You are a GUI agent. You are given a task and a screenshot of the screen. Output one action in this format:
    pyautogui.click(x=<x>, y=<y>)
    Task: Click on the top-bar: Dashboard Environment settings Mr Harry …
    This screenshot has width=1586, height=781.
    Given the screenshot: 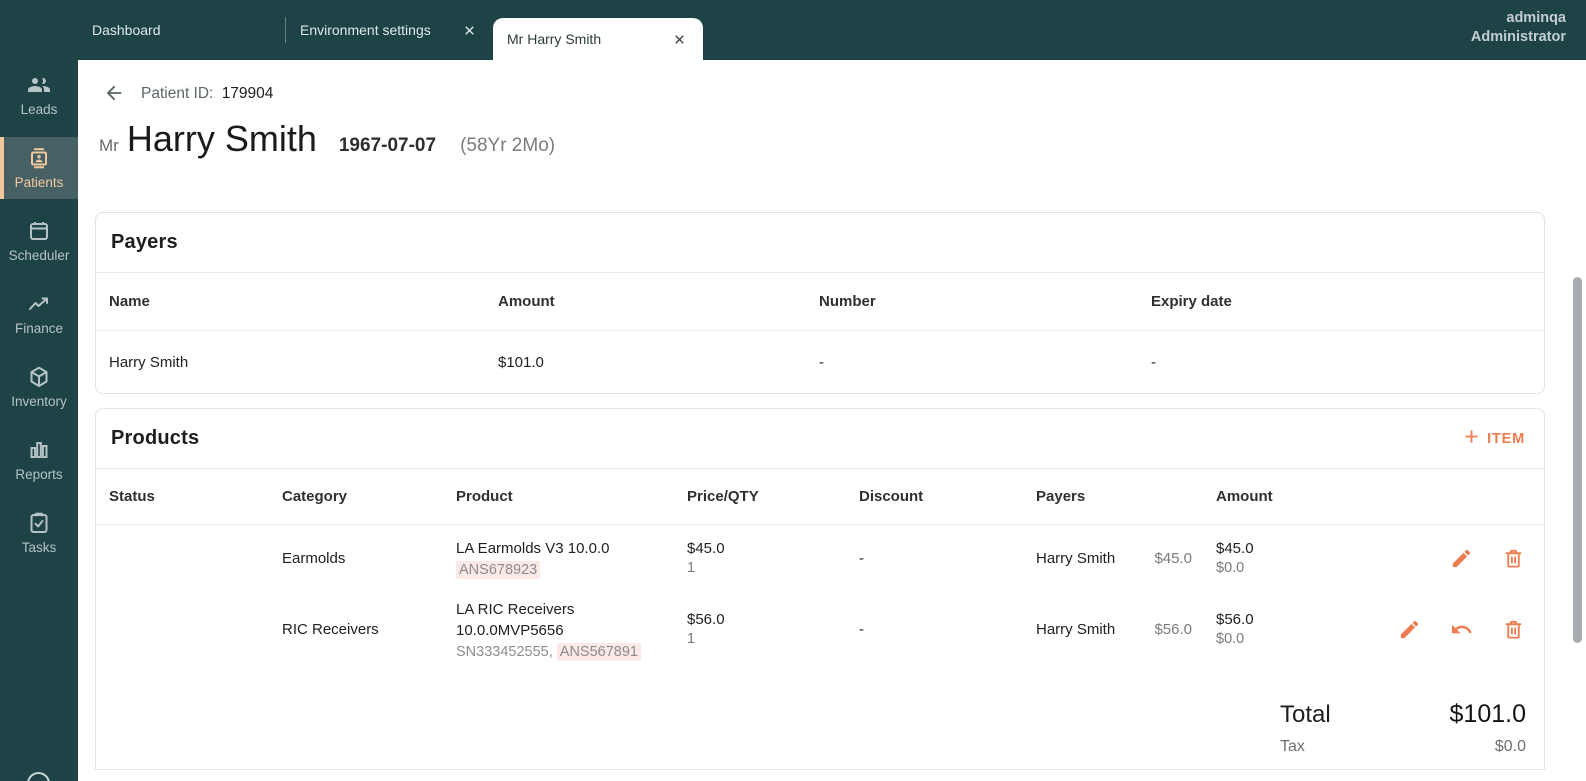 What is the action you would take?
    pyautogui.click(x=793, y=30)
    